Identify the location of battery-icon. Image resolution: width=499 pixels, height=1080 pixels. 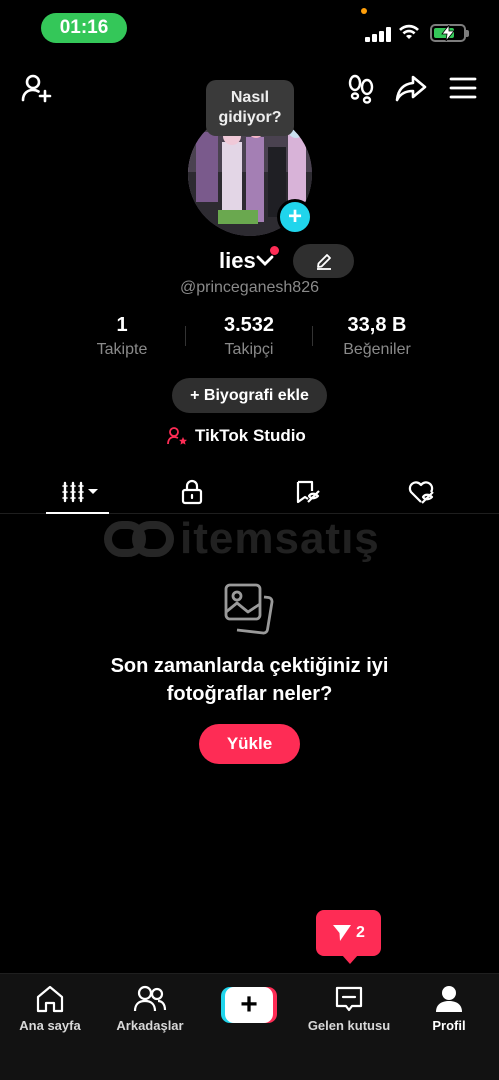
(449, 33).